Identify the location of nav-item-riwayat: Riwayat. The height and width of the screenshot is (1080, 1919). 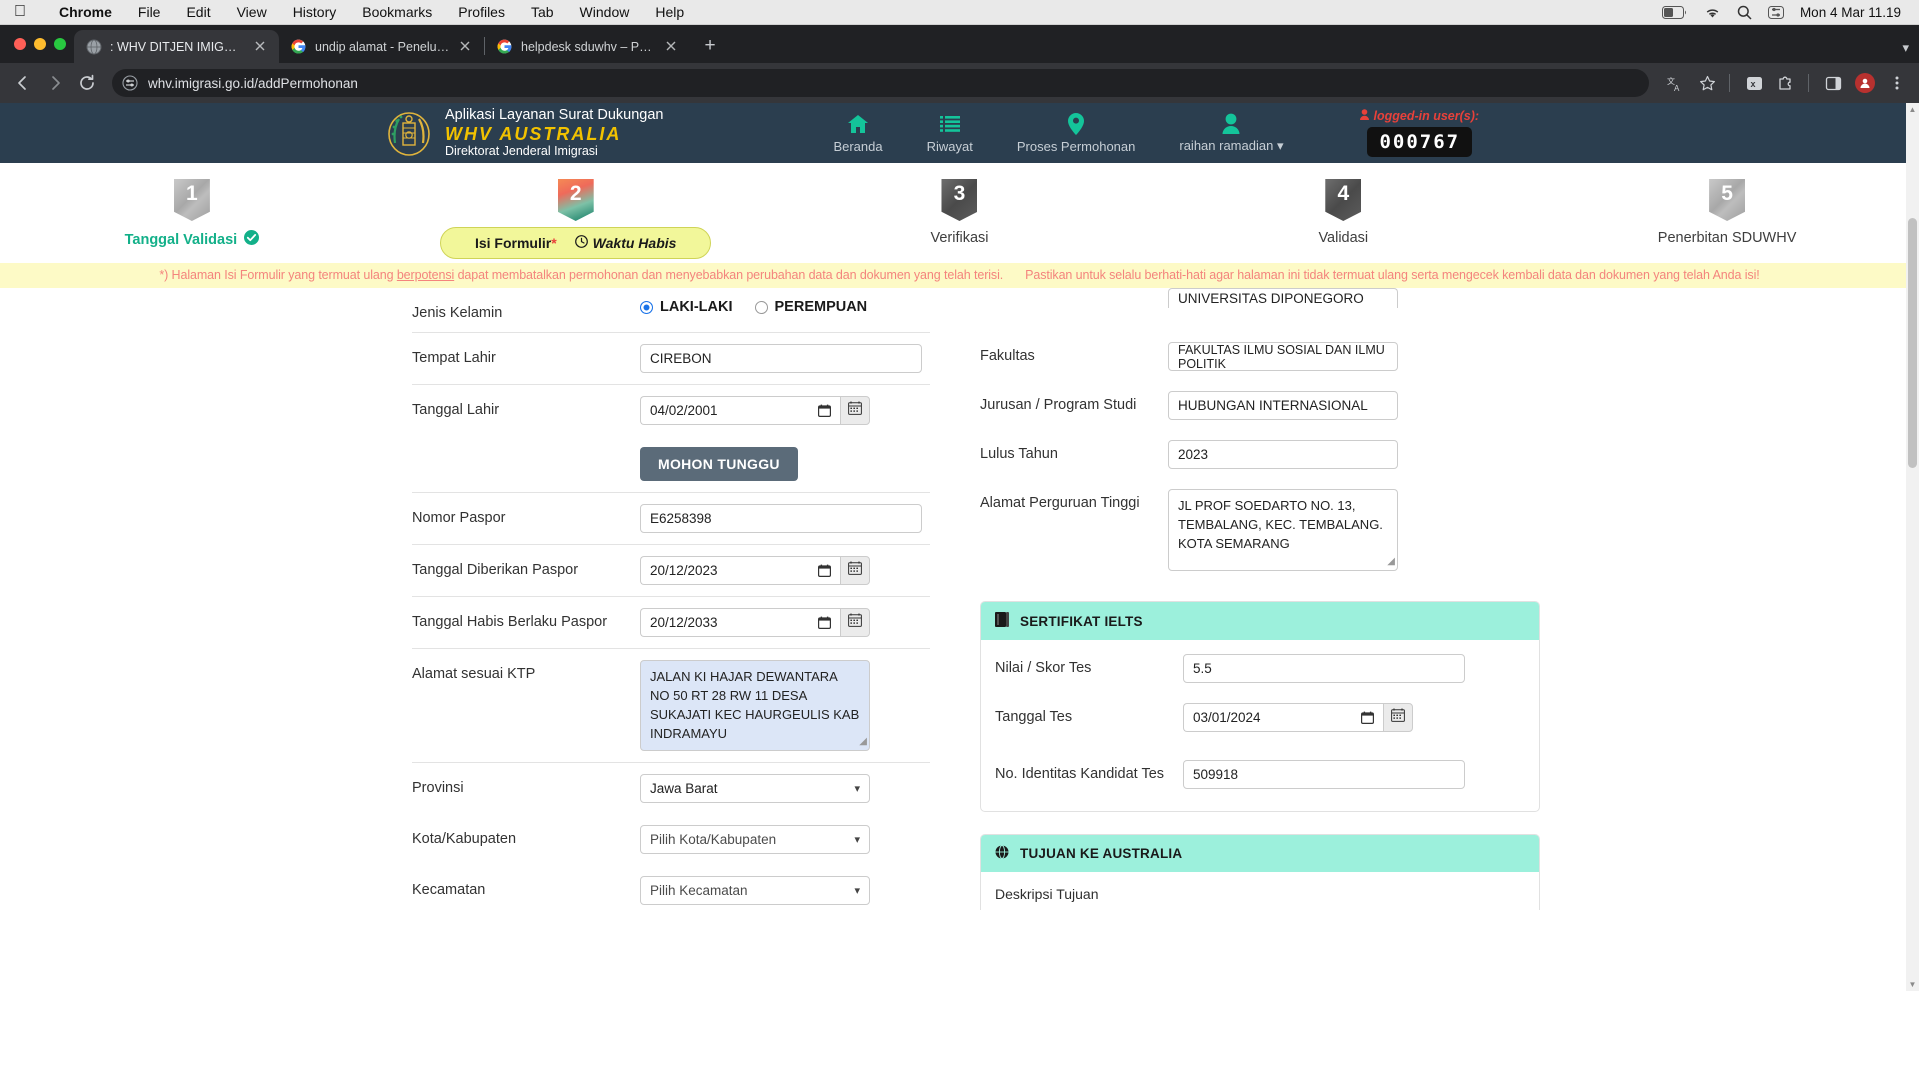
(950, 133).